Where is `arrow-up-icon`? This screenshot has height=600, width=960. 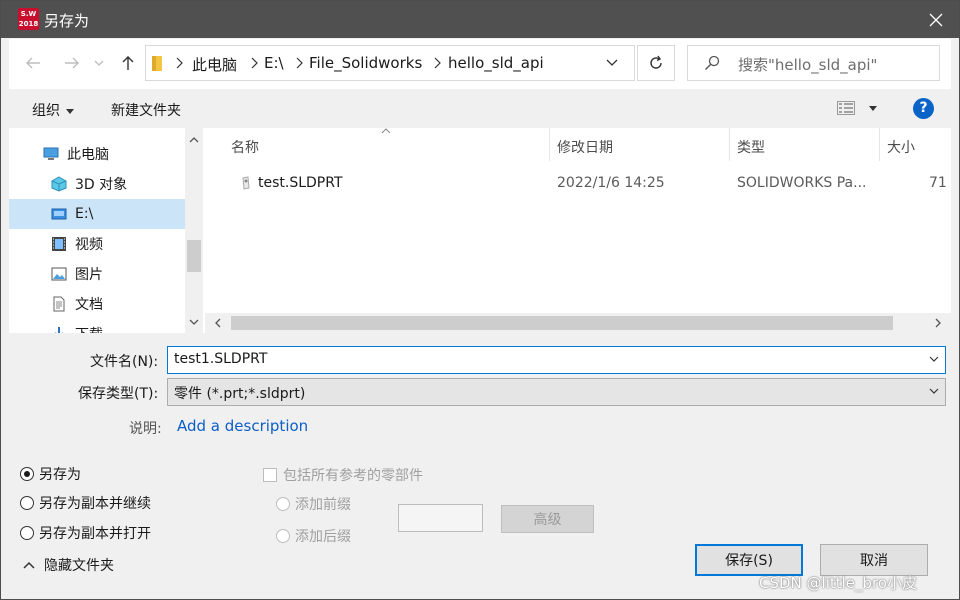 arrow-up-icon is located at coordinates (128, 63).